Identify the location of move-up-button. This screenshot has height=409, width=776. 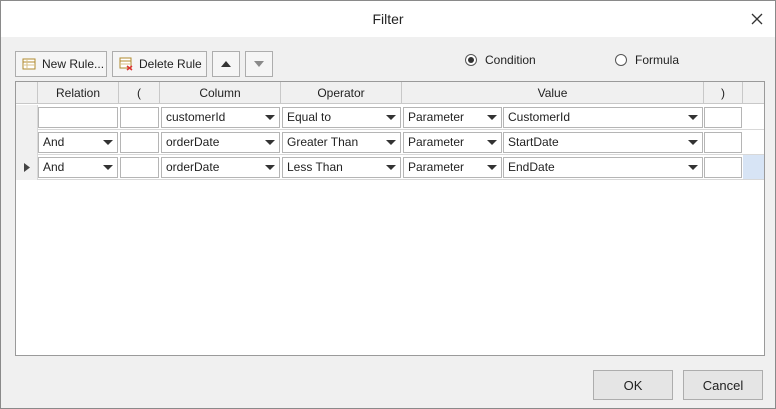
(226, 64).